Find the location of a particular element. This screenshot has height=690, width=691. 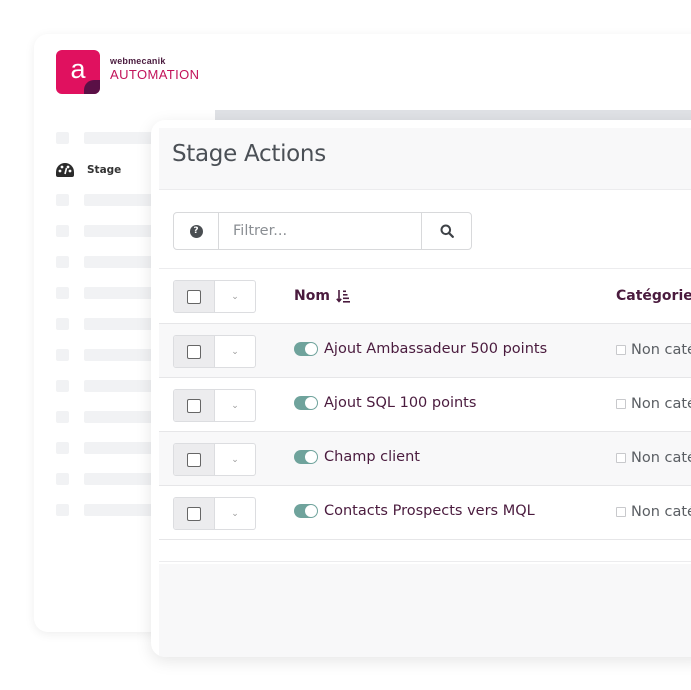

bulk-actions-dropdown: ⌄ is located at coordinates (235, 296).